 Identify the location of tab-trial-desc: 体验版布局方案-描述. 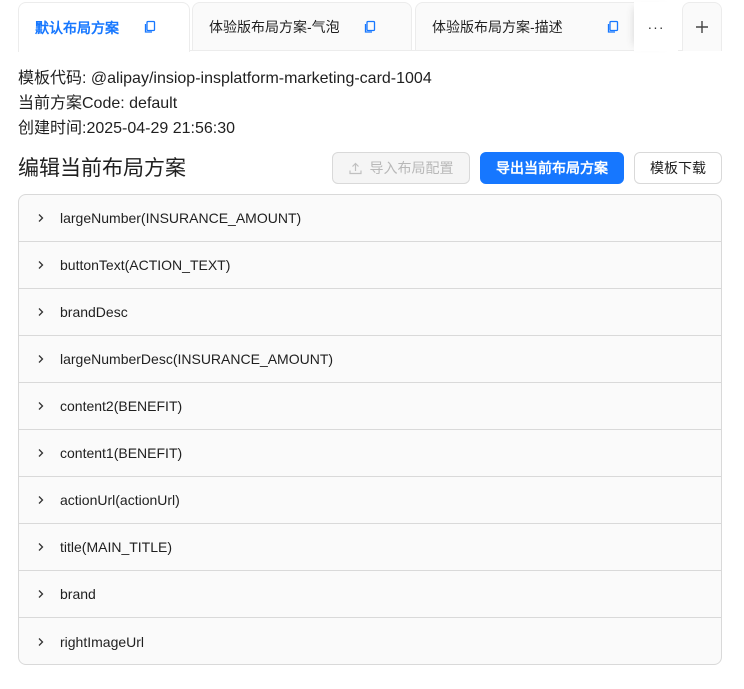
(535, 26).